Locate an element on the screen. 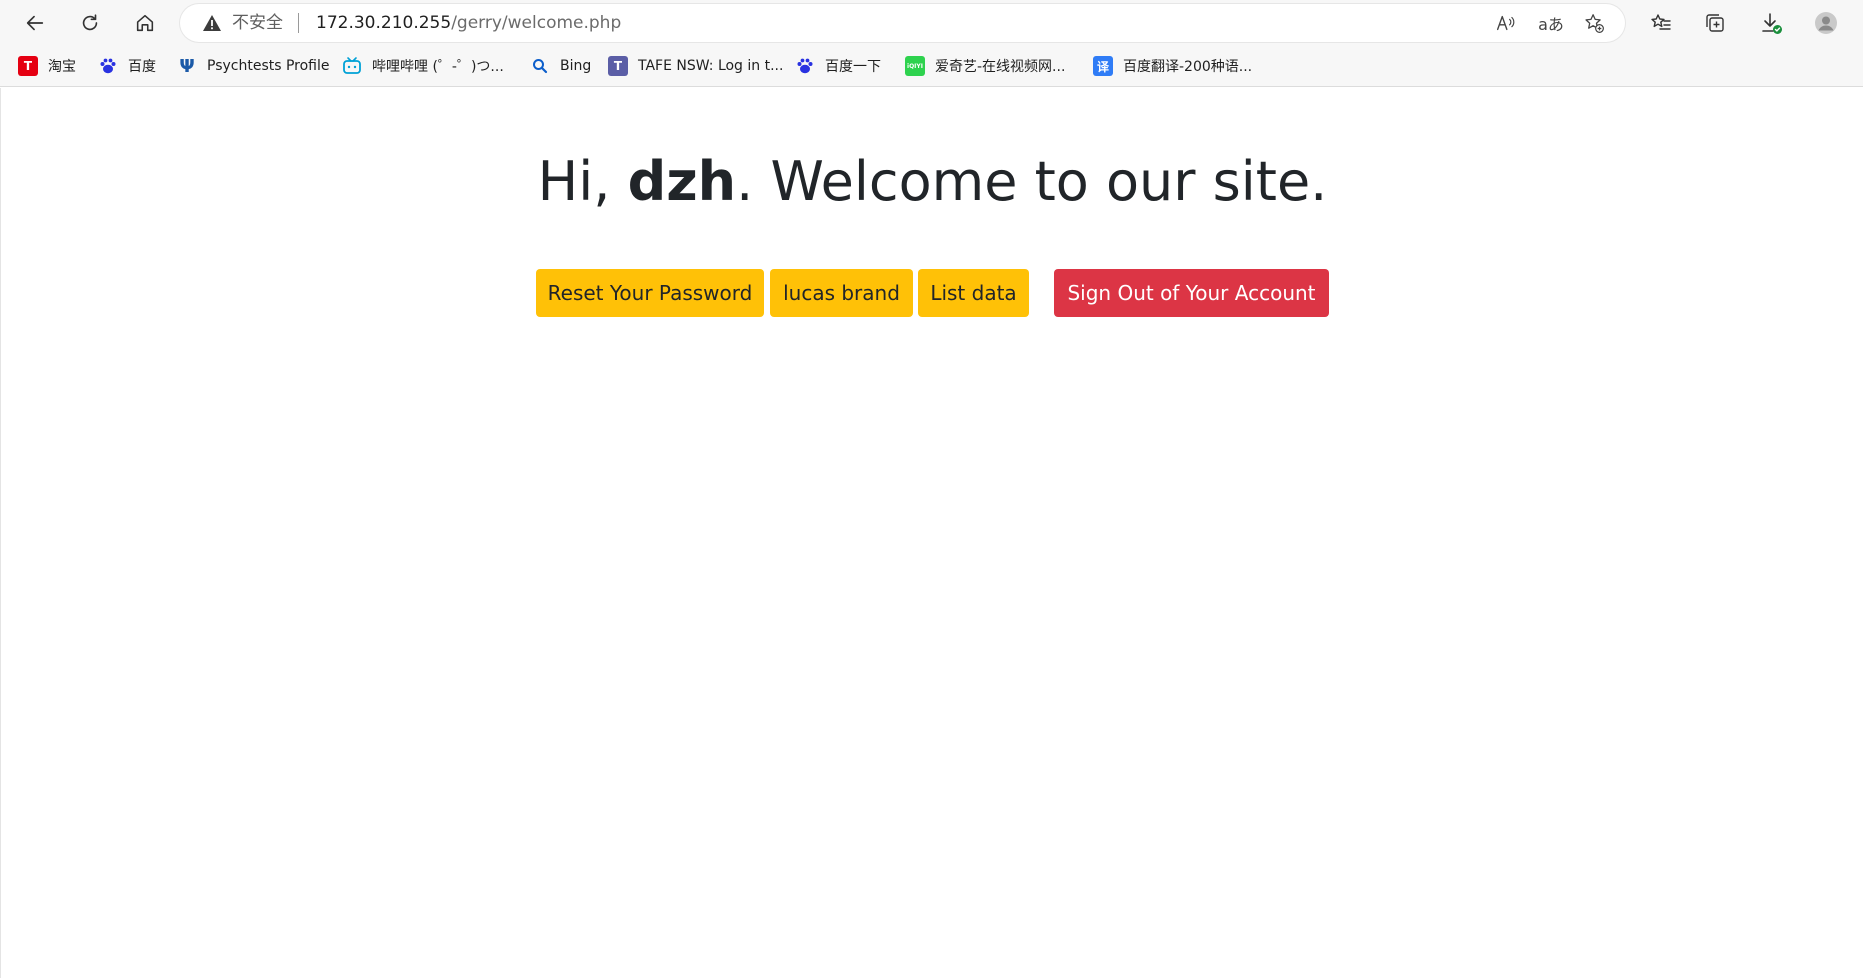 The image size is (1863, 978). url-path: /gerry/welcome.php is located at coordinates (536, 23).